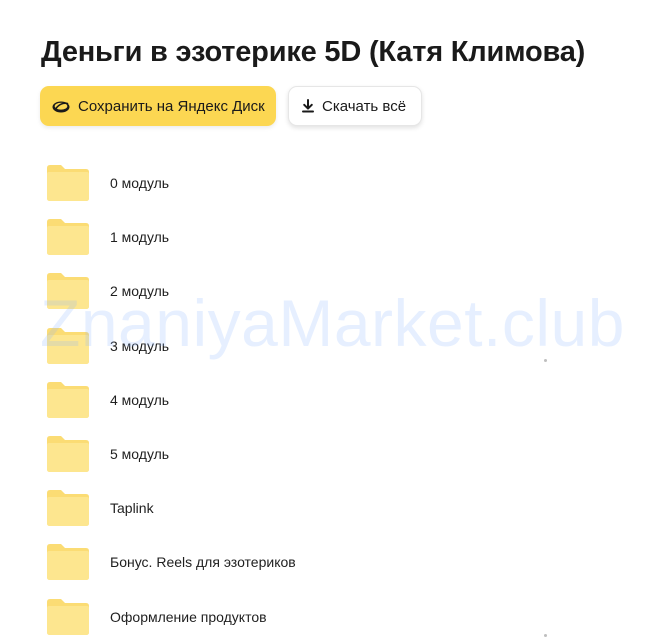 The width and height of the screenshot is (665, 640). What do you see at coordinates (188, 616) in the screenshot?
I see `folder-name: Оформление продуктов` at bounding box center [188, 616].